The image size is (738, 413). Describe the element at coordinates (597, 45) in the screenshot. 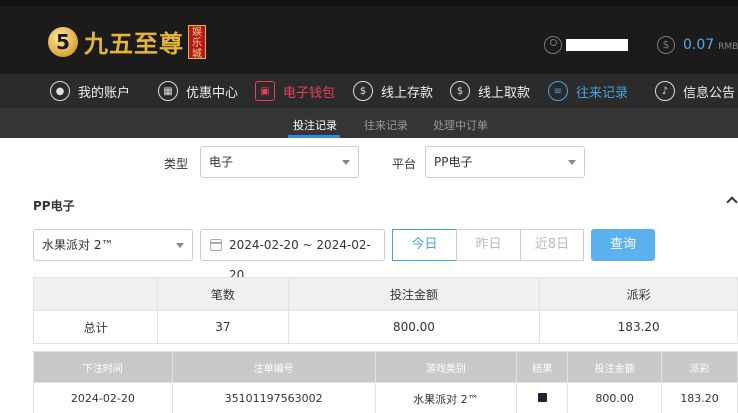

I see `username-redacted` at that location.